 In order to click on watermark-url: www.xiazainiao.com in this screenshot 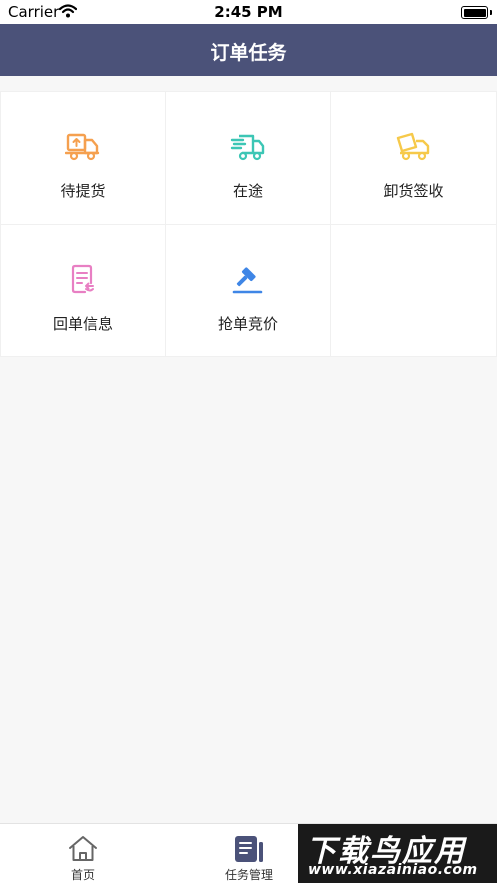, I will do `click(393, 870)`.